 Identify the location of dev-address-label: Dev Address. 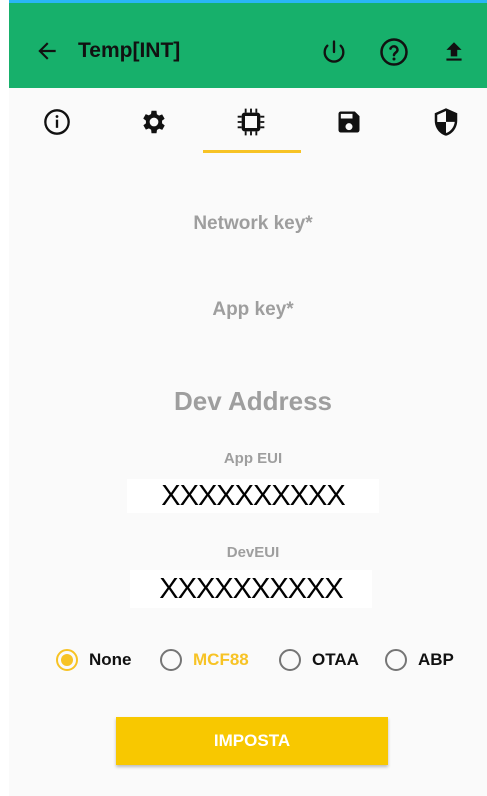
(253, 401).